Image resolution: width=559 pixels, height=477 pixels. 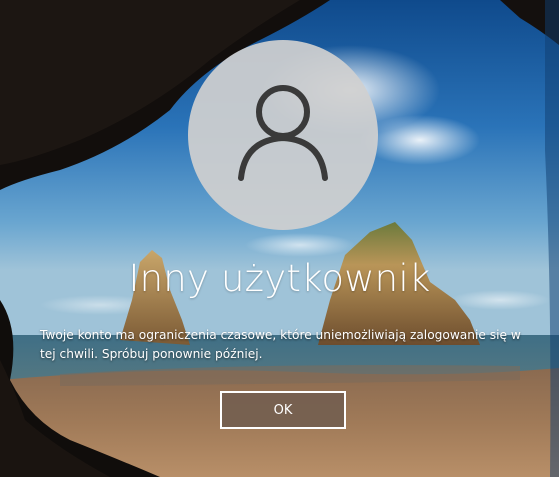 I want to click on ok-button: OK, so click(x=283, y=410).